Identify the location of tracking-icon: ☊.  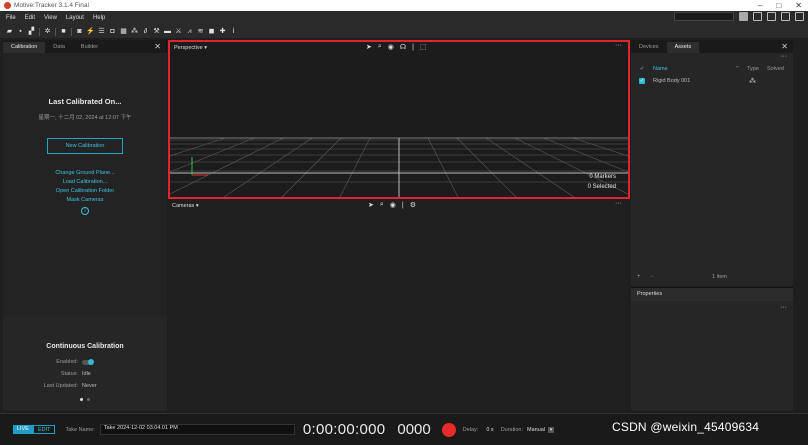
(403, 47).